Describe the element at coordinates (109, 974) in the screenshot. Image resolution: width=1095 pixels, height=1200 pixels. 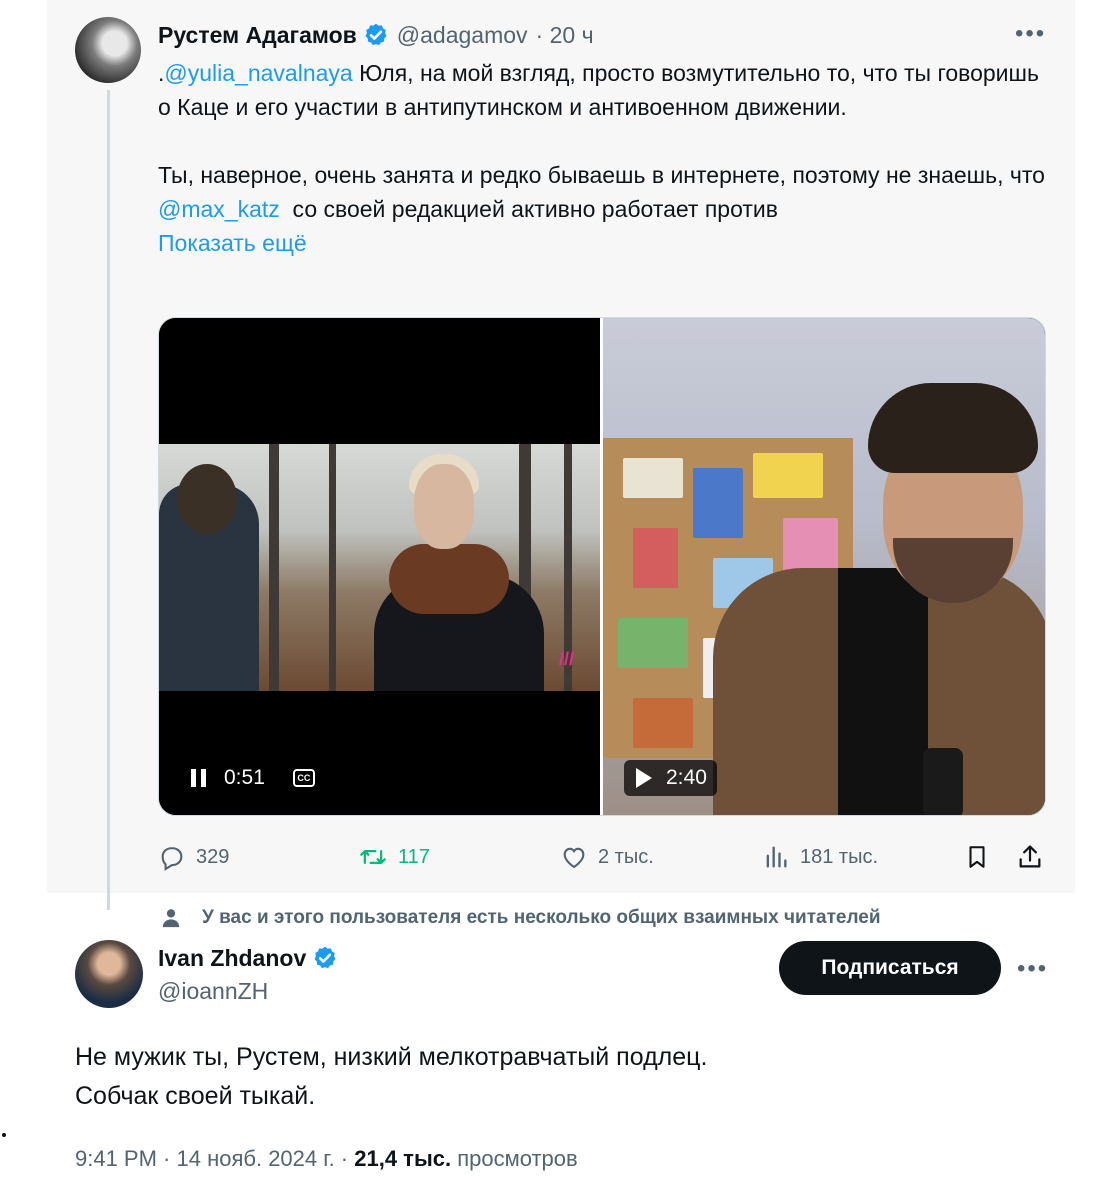
I see `reply-author-avatar` at that location.